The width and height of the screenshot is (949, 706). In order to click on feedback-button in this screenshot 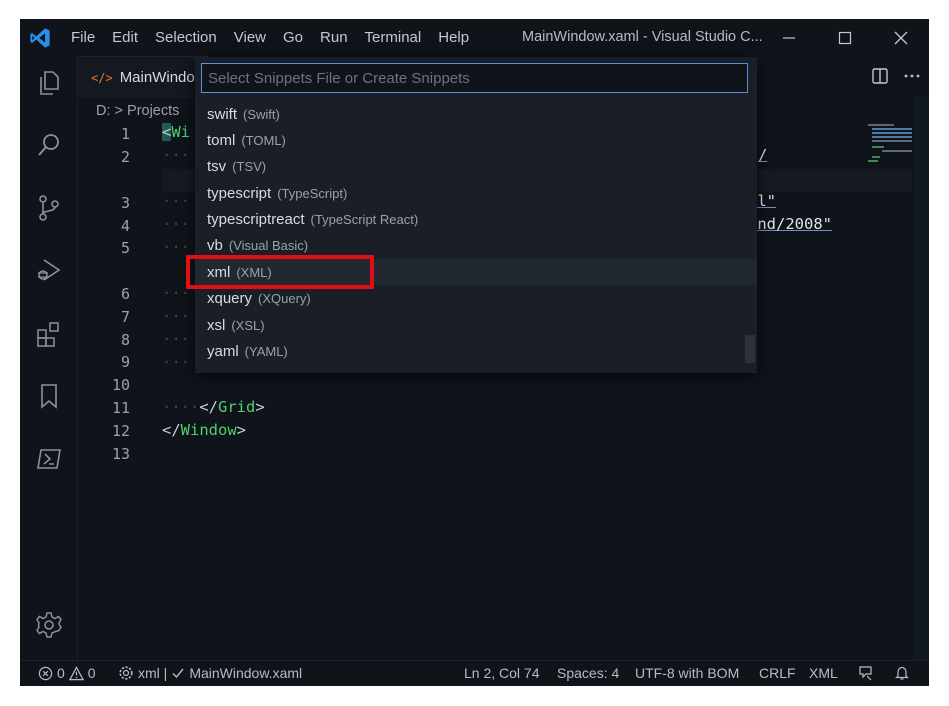, I will do `click(866, 673)`.